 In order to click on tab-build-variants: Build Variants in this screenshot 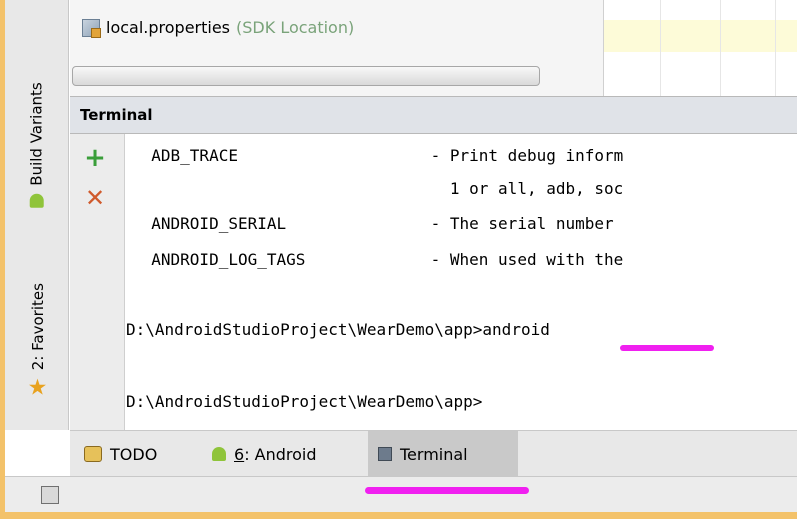, I will do `click(37, 145)`.